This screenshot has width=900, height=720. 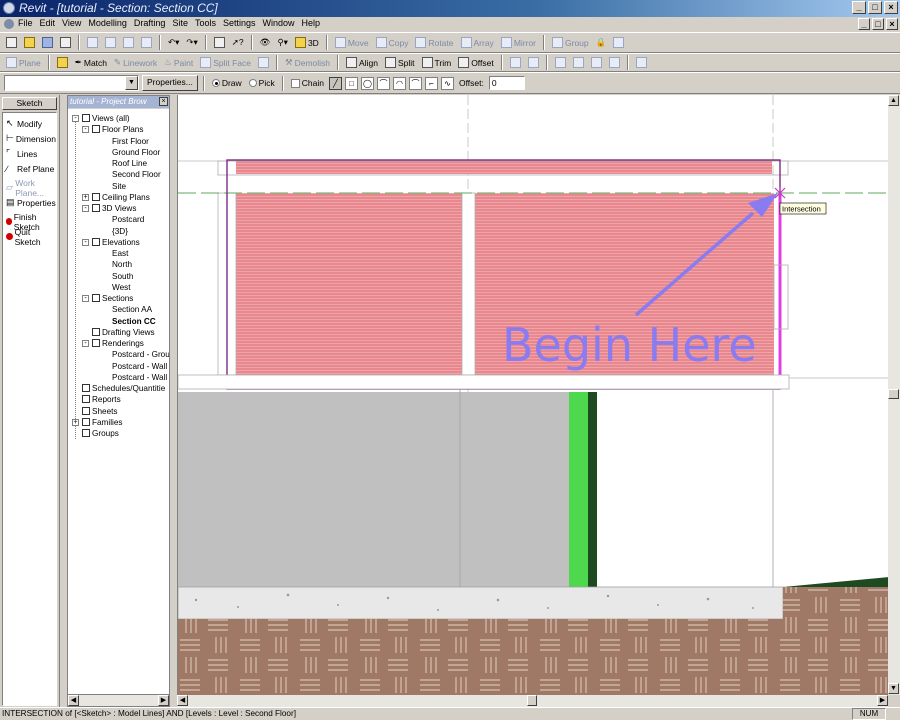 What do you see at coordinates (504, 167) in the screenshot?
I see `roof-band` at bounding box center [504, 167].